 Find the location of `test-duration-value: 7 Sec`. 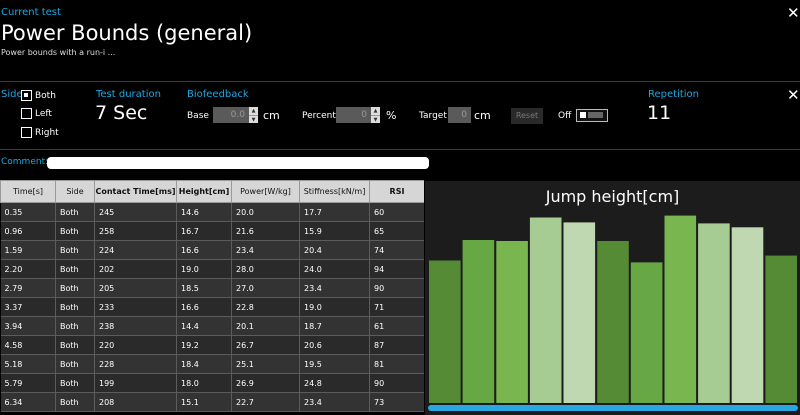

test-duration-value: 7 Sec is located at coordinates (121, 113).